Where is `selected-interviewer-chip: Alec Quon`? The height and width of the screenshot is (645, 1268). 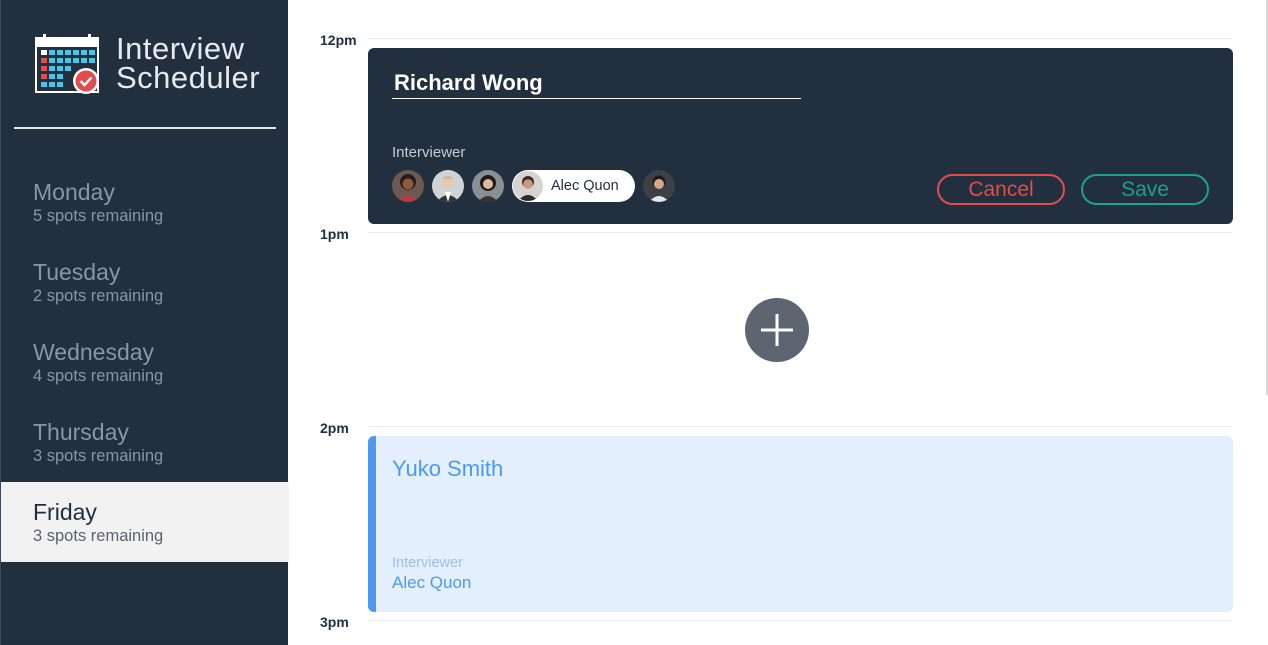 selected-interviewer-chip: Alec Quon is located at coordinates (573, 186).